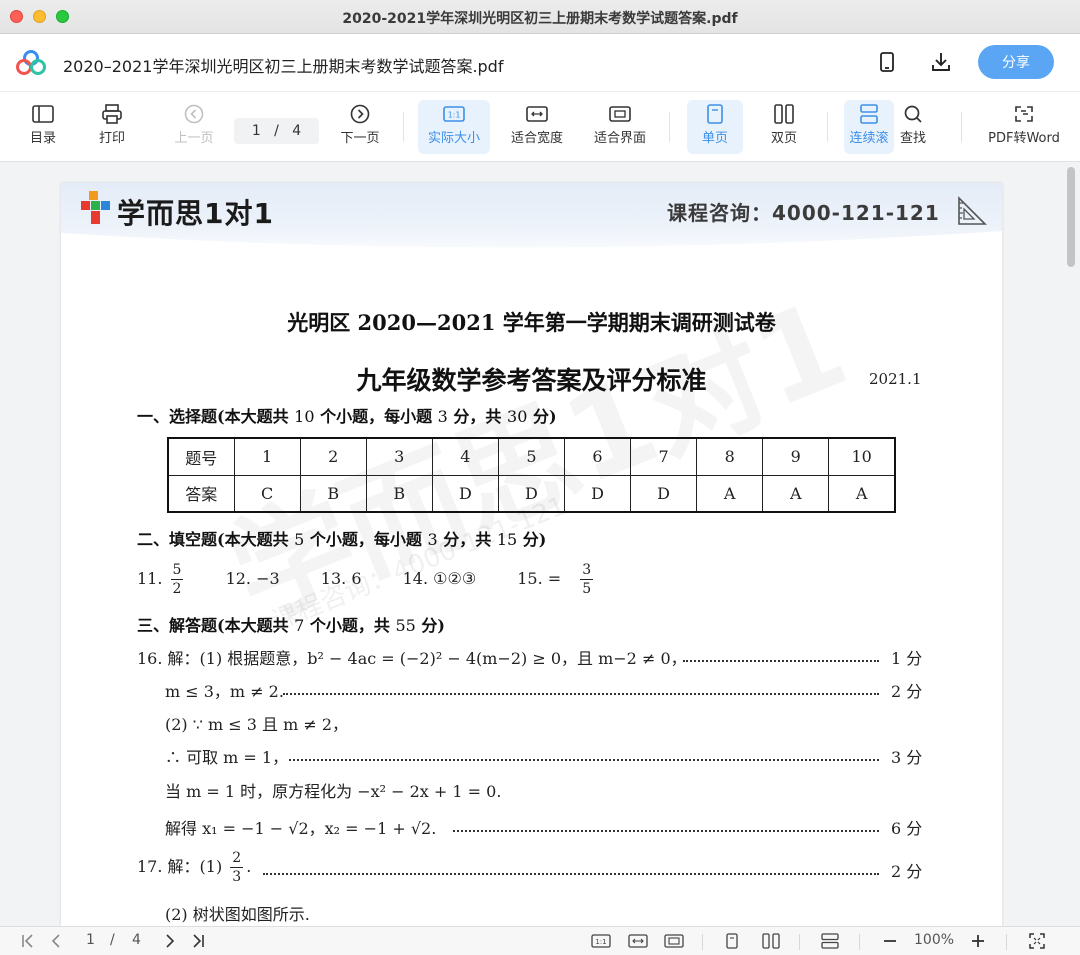 The height and width of the screenshot is (955, 1080). What do you see at coordinates (907, 757) in the screenshot?
I see `q16-score3: 3 分` at bounding box center [907, 757].